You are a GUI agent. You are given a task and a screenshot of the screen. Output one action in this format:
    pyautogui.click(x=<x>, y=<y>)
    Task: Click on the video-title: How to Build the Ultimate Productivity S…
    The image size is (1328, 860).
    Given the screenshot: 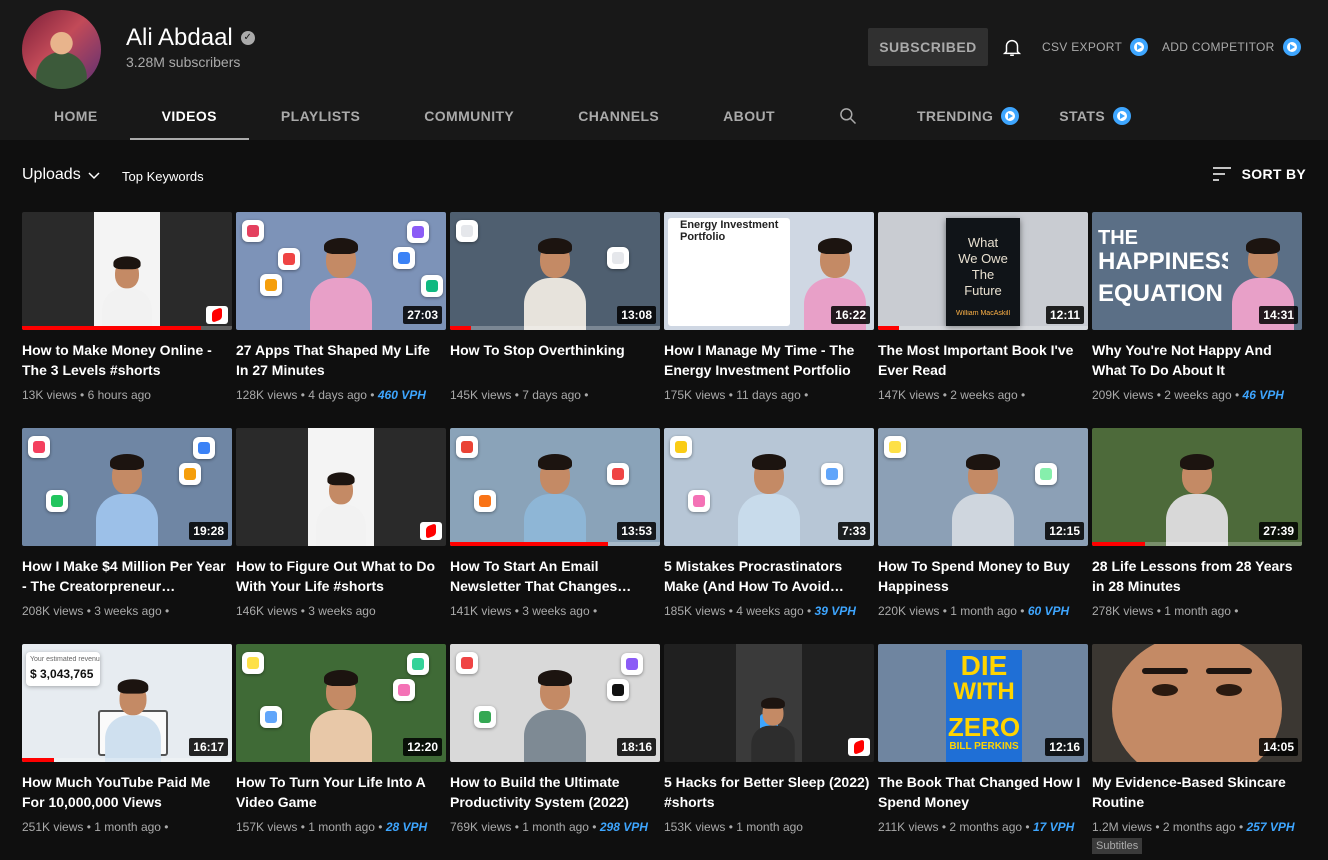 What is the action you would take?
    pyautogui.click(x=555, y=792)
    